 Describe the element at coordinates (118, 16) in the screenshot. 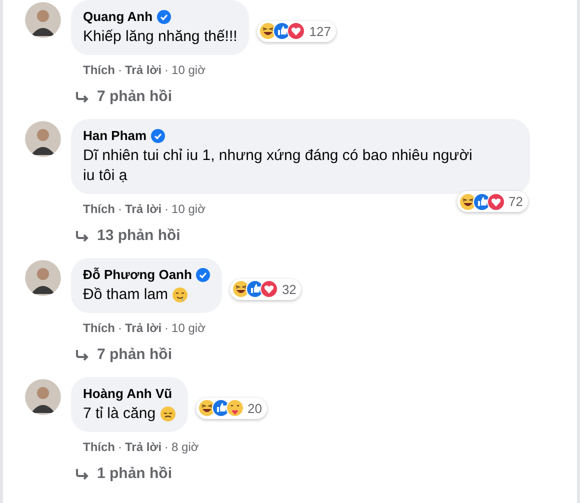

I see `author-name: Quang Anh` at that location.